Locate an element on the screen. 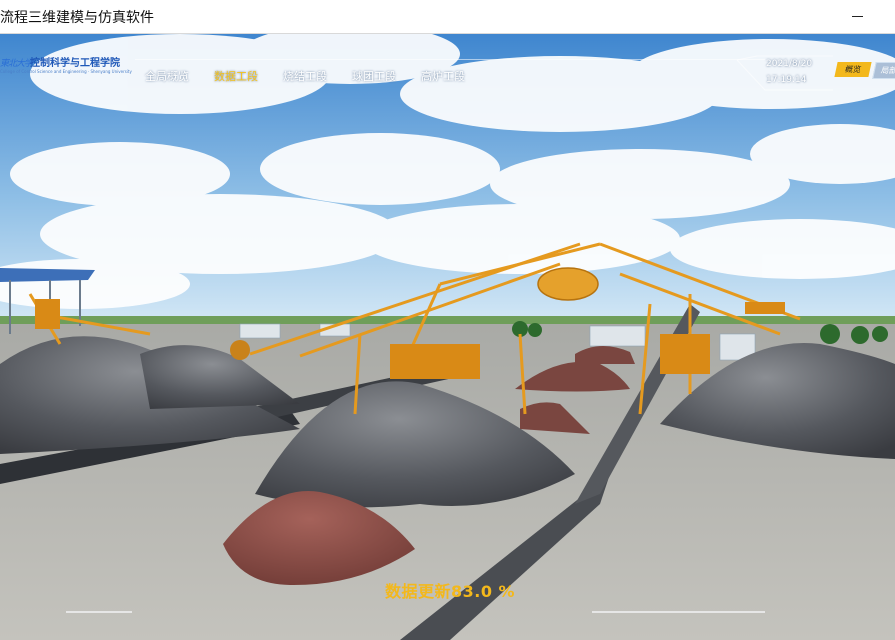  datetime-display: 2021/8/20 17:19:14 is located at coordinates (795, 76).